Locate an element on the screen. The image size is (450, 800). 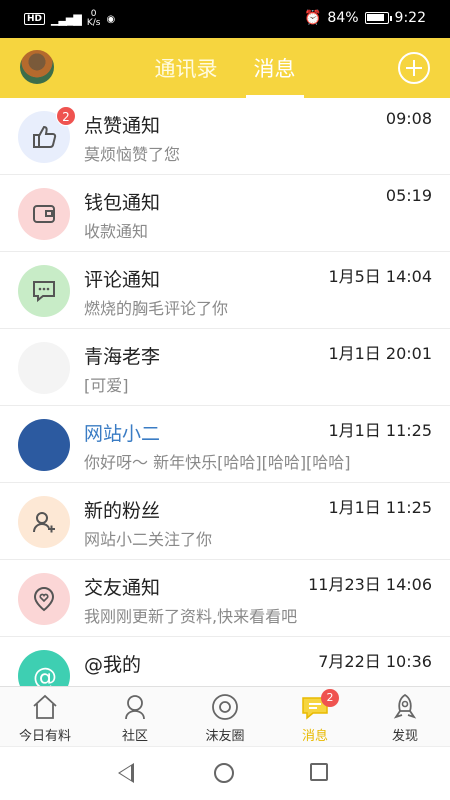
message-time: 09:08 is located at coordinates (408, 118).